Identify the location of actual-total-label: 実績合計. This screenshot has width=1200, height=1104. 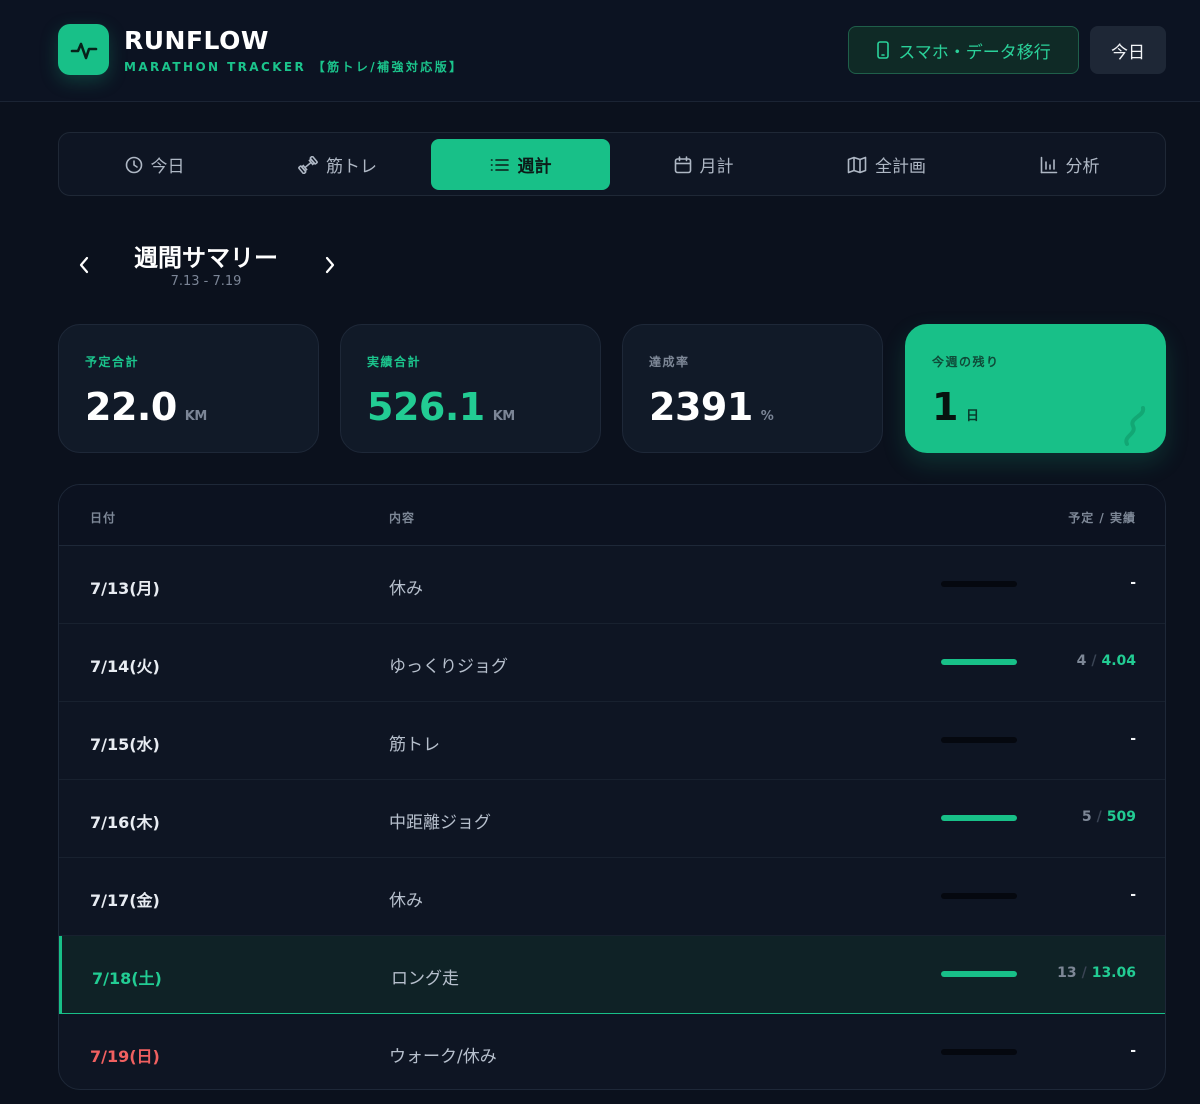
(394, 362).